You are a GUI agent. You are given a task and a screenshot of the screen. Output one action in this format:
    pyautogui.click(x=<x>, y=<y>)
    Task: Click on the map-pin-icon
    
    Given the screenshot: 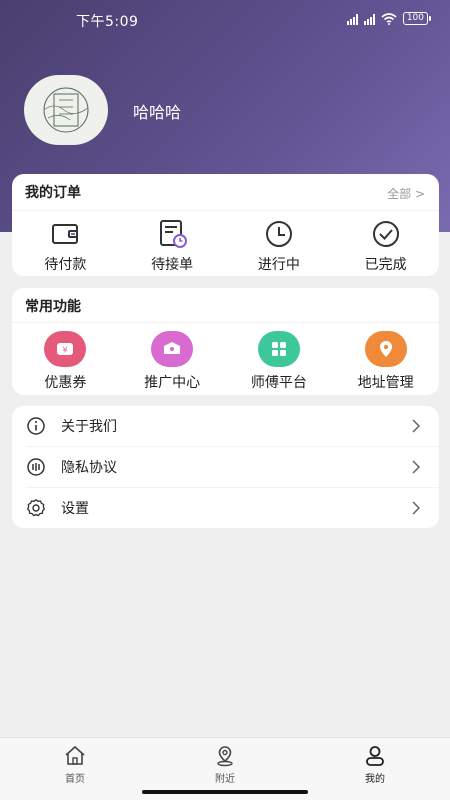 What is the action you would take?
    pyautogui.click(x=225, y=756)
    